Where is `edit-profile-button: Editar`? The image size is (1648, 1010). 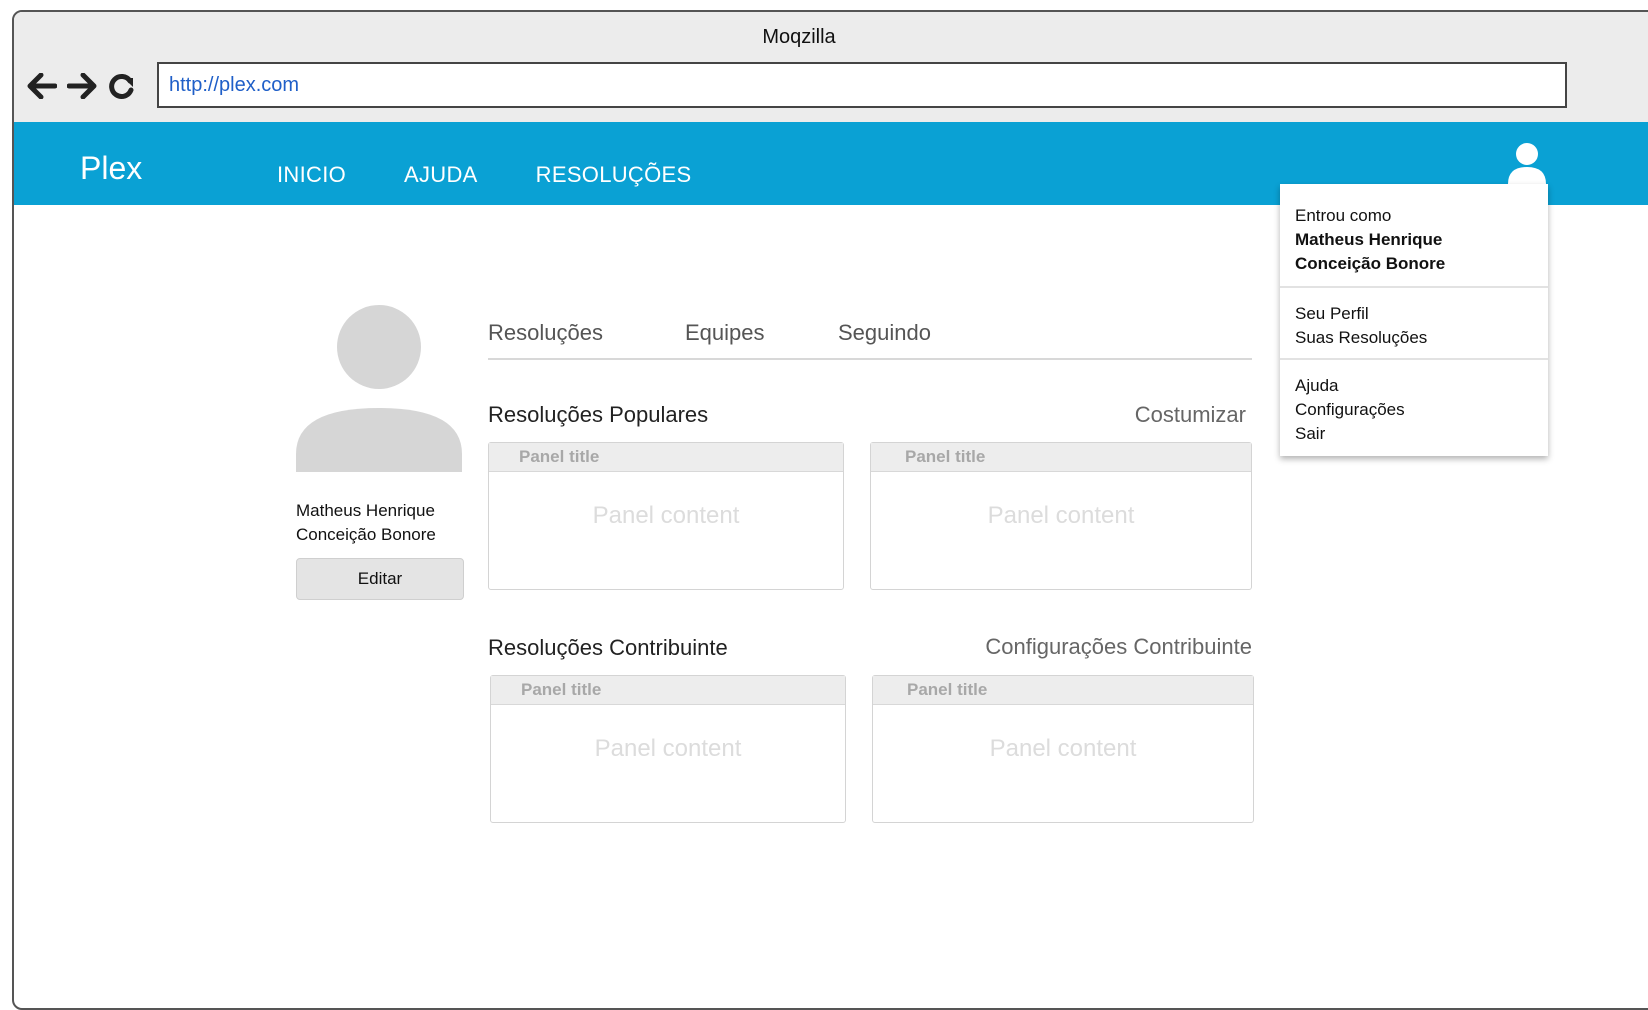 edit-profile-button: Editar is located at coordinates (380, 579).